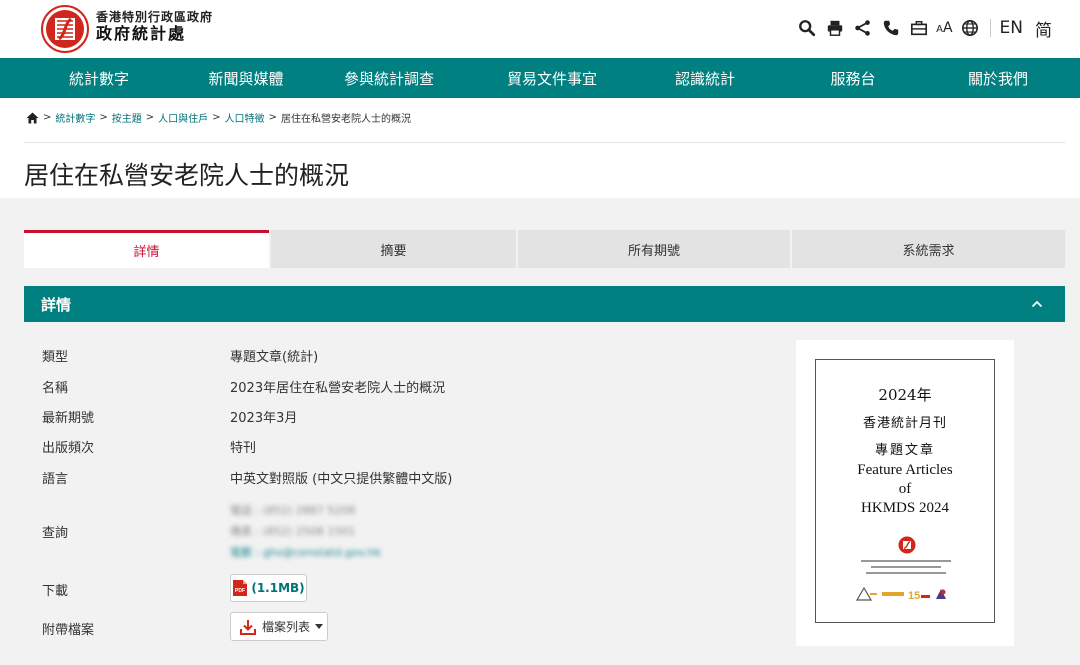 The height and width of the screenshot is (665, 1080). I want to click on type-value: 專題文章(統計), so click(274, 357).